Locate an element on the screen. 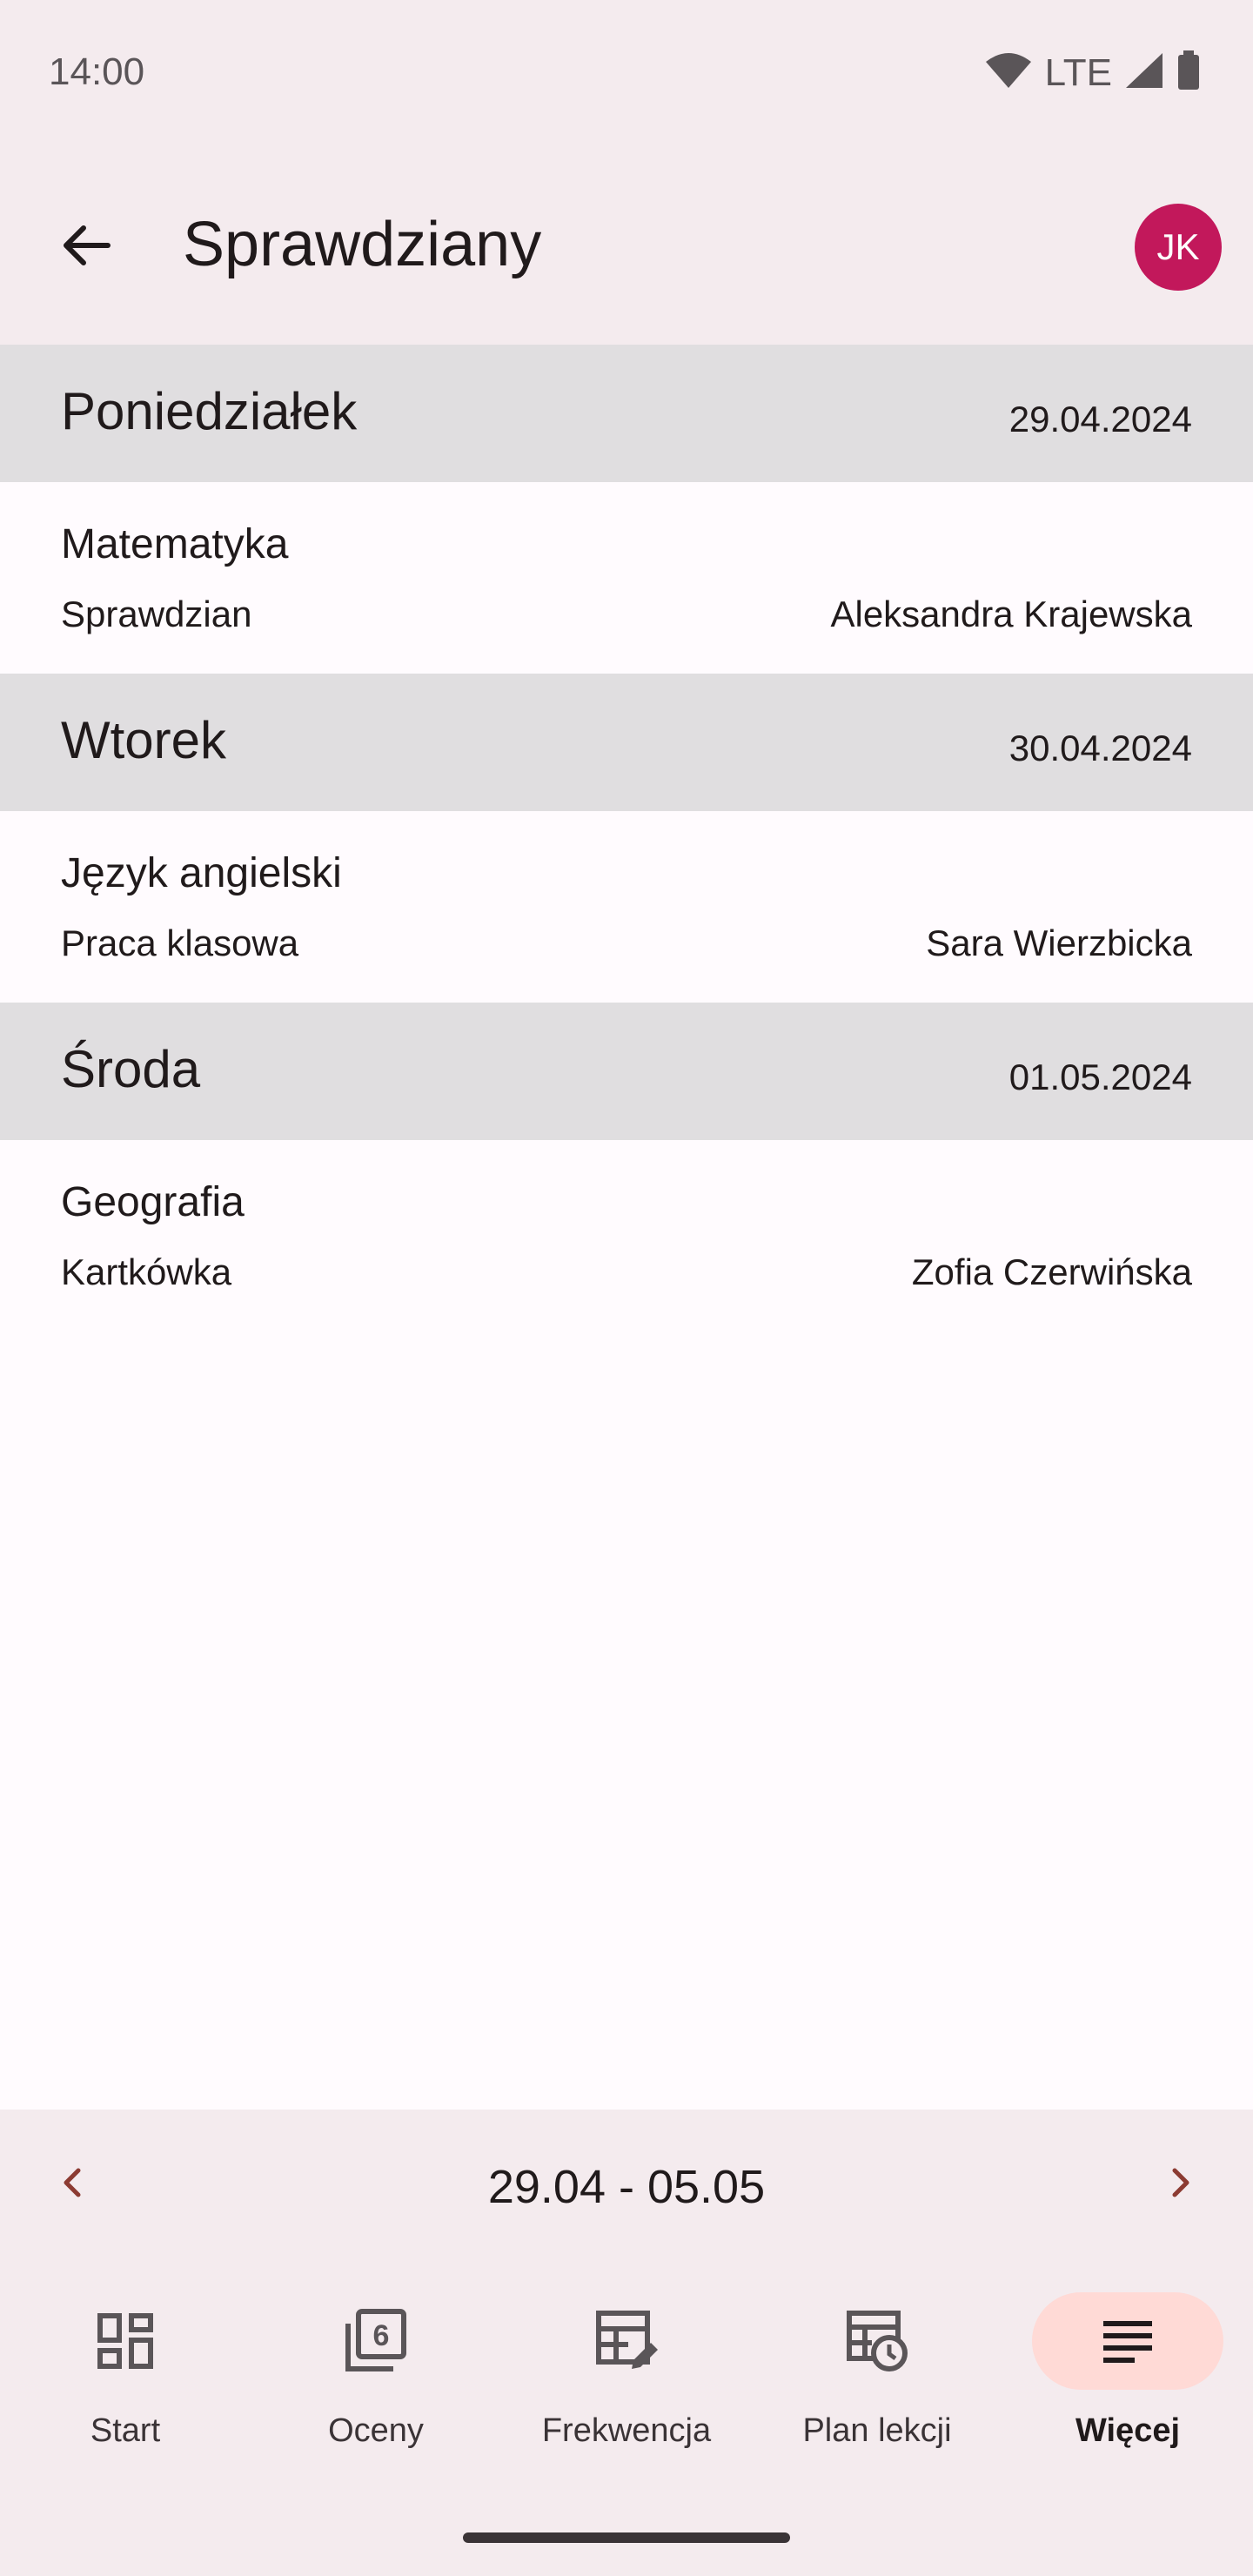  app-bar: Sprawdziany JK is located at coordinates (626, 247).